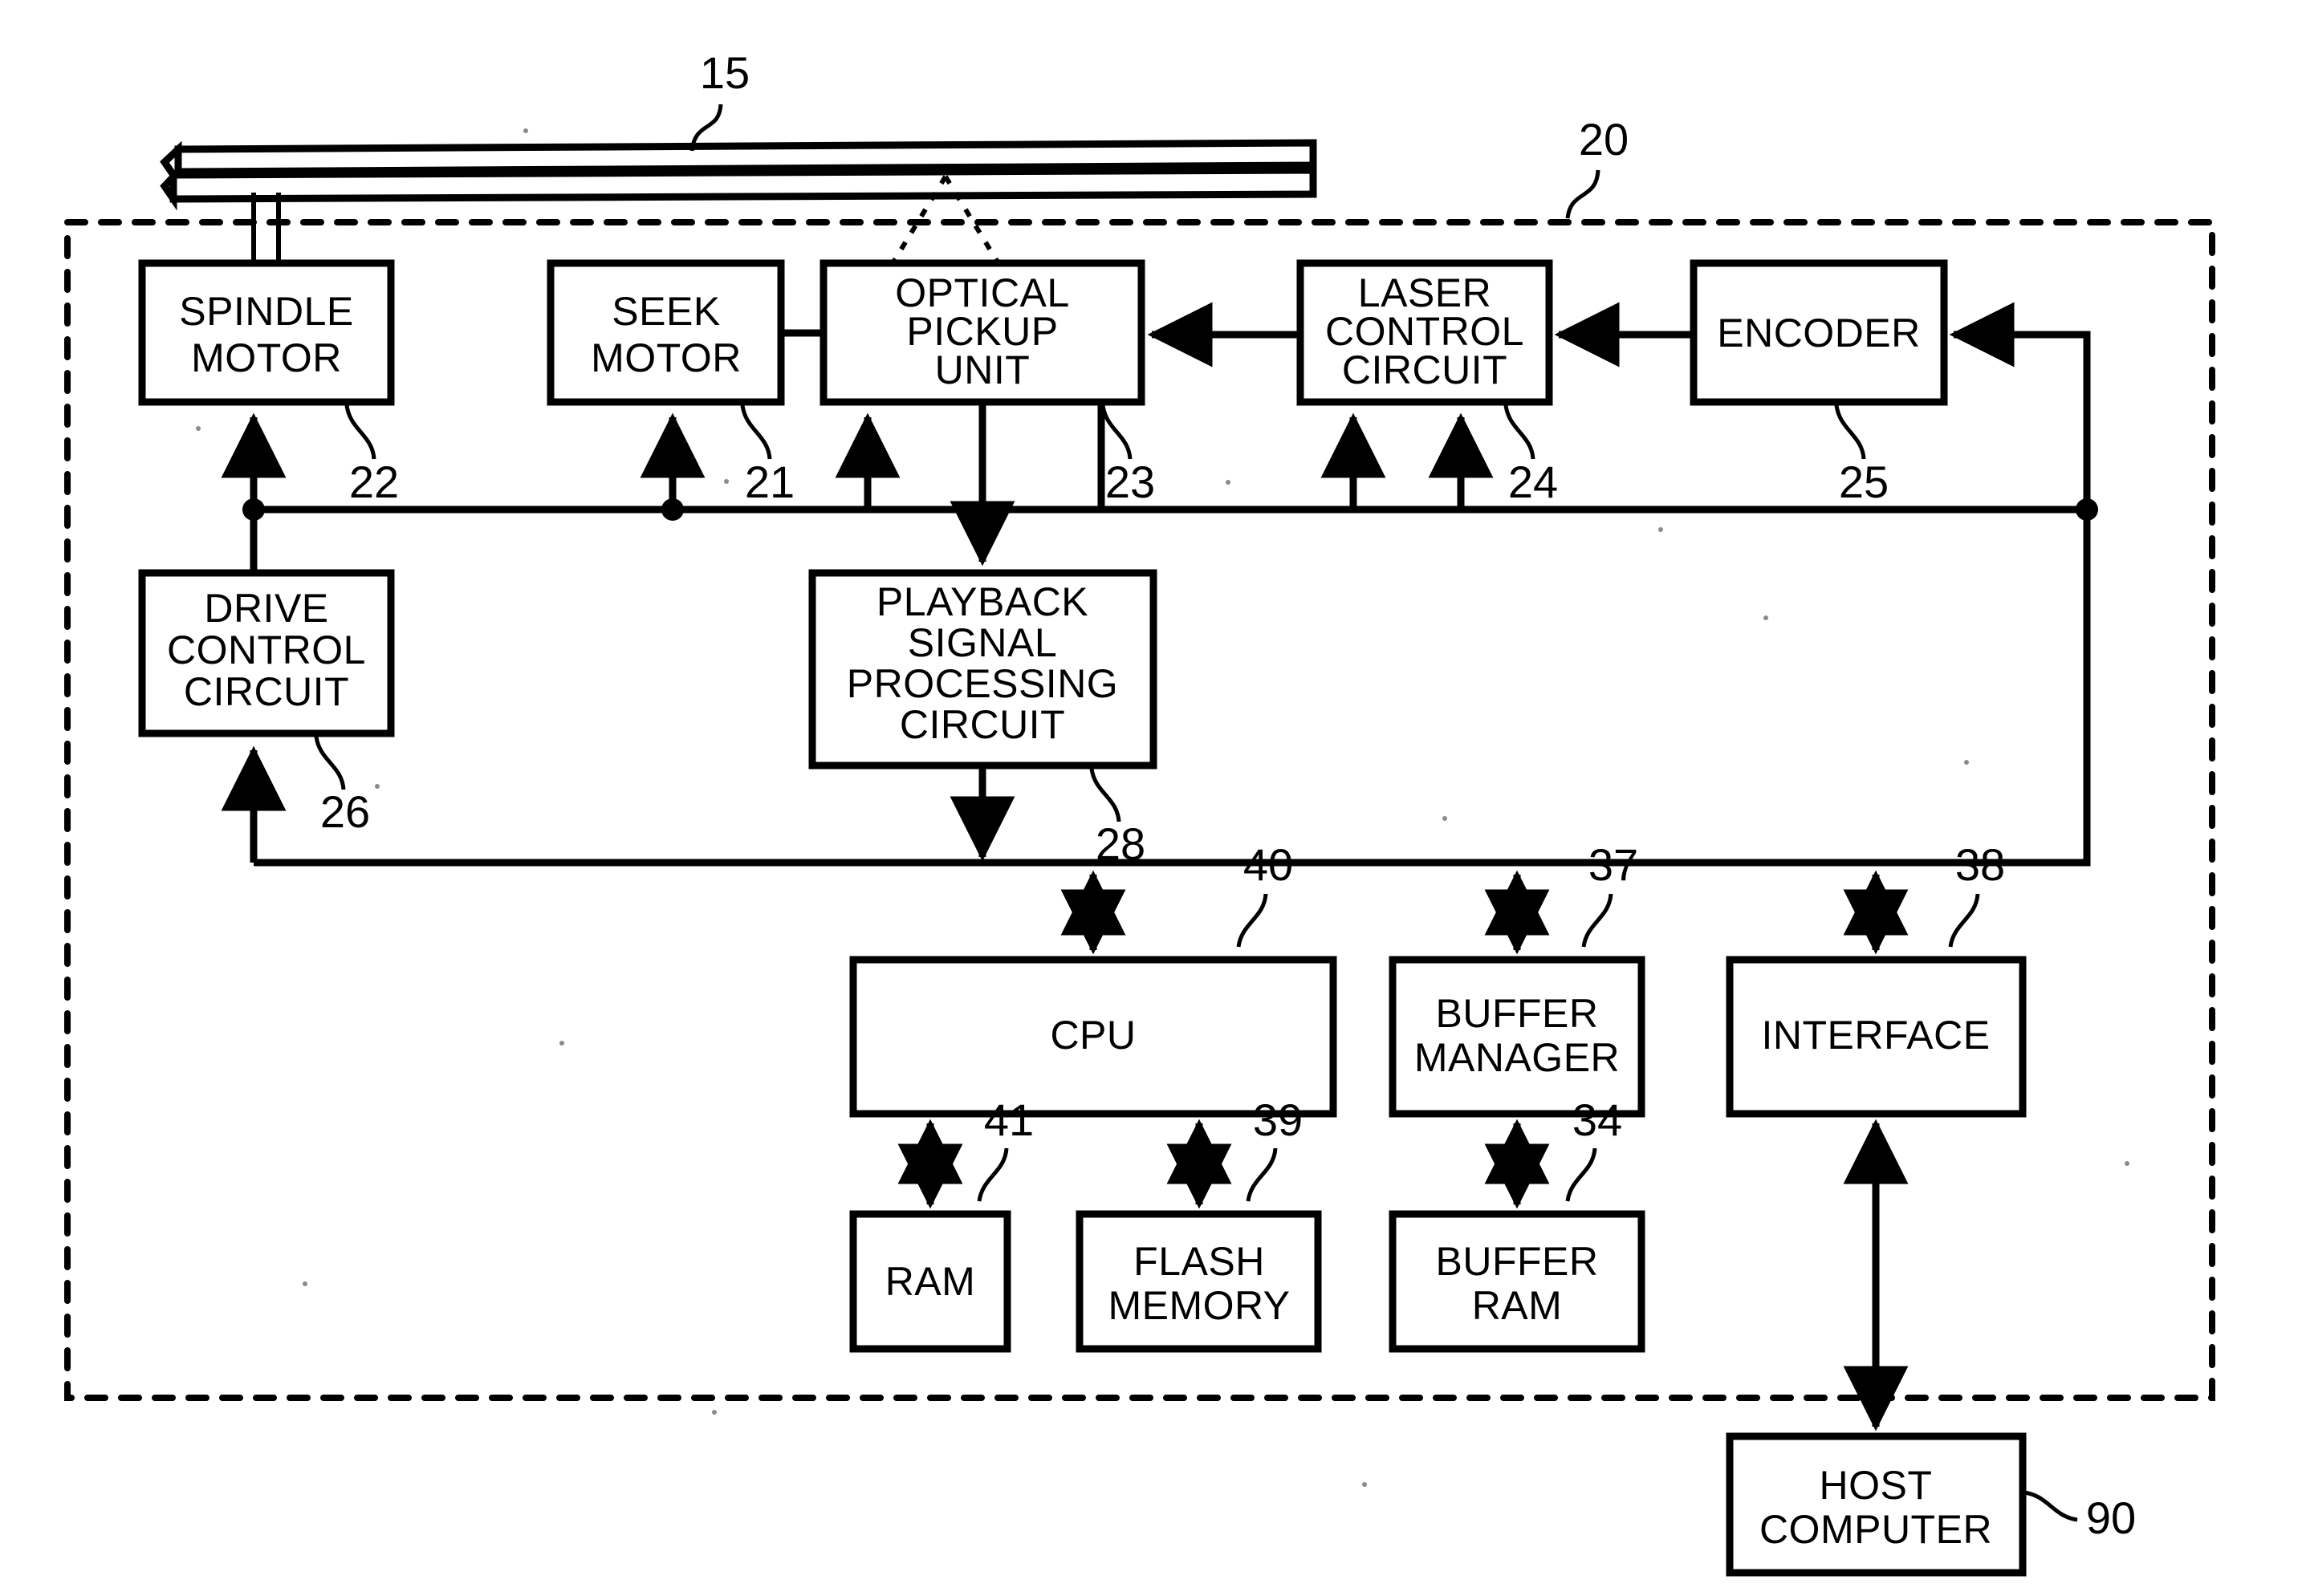 The width and height of the screenshot is (2302, 1596). What do you see at coordinates (266, 312) in the screenshot?
I see `spindle-motor-label-1: SPINDLE` at bounding box center [266, 312].